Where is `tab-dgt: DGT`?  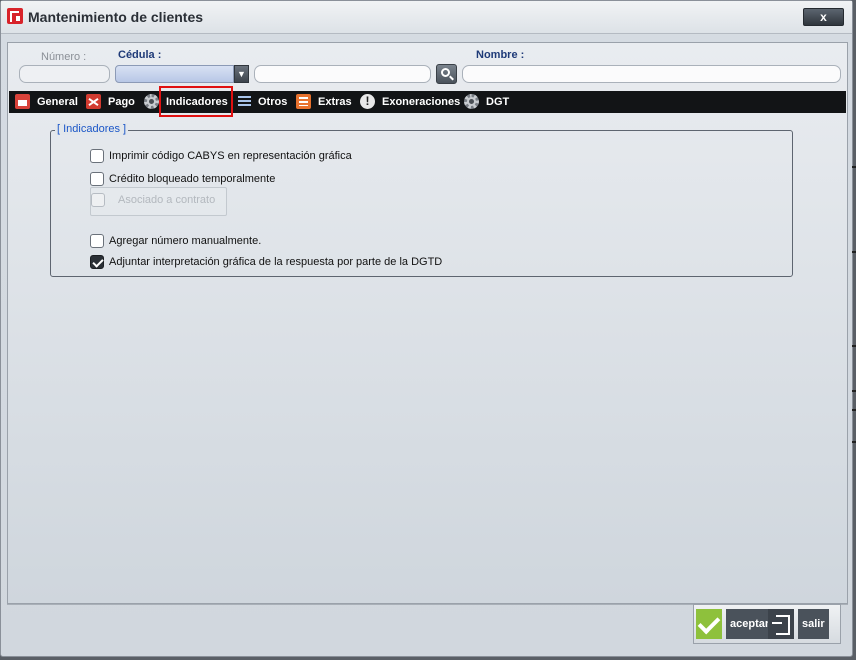 tab-dgt: DGT is located at coordinates (487, 102).